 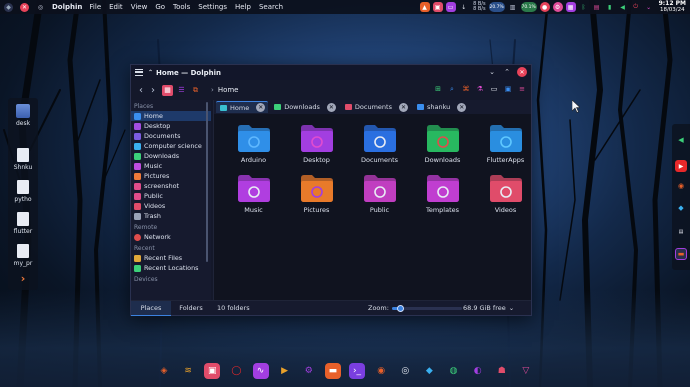 I want to click on dolphin-dock-icon: ▬, so click(x=332, y=371).